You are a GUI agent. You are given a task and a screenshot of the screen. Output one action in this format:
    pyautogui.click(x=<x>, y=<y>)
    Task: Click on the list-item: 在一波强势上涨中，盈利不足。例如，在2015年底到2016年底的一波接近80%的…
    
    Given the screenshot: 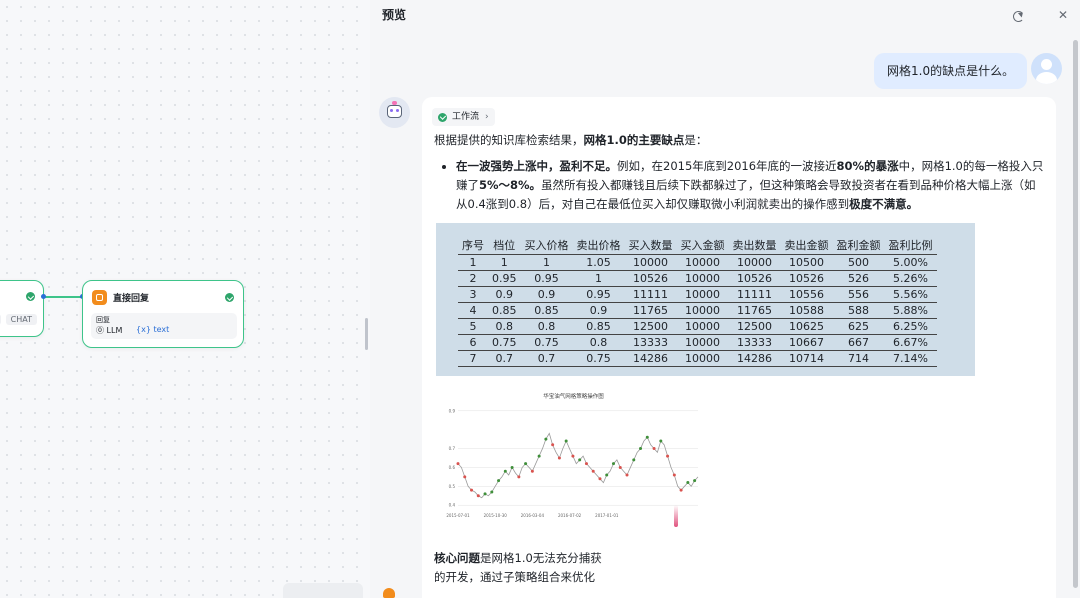 What is the action you would take?
    pyautogui.click(x=751, y=185)
    